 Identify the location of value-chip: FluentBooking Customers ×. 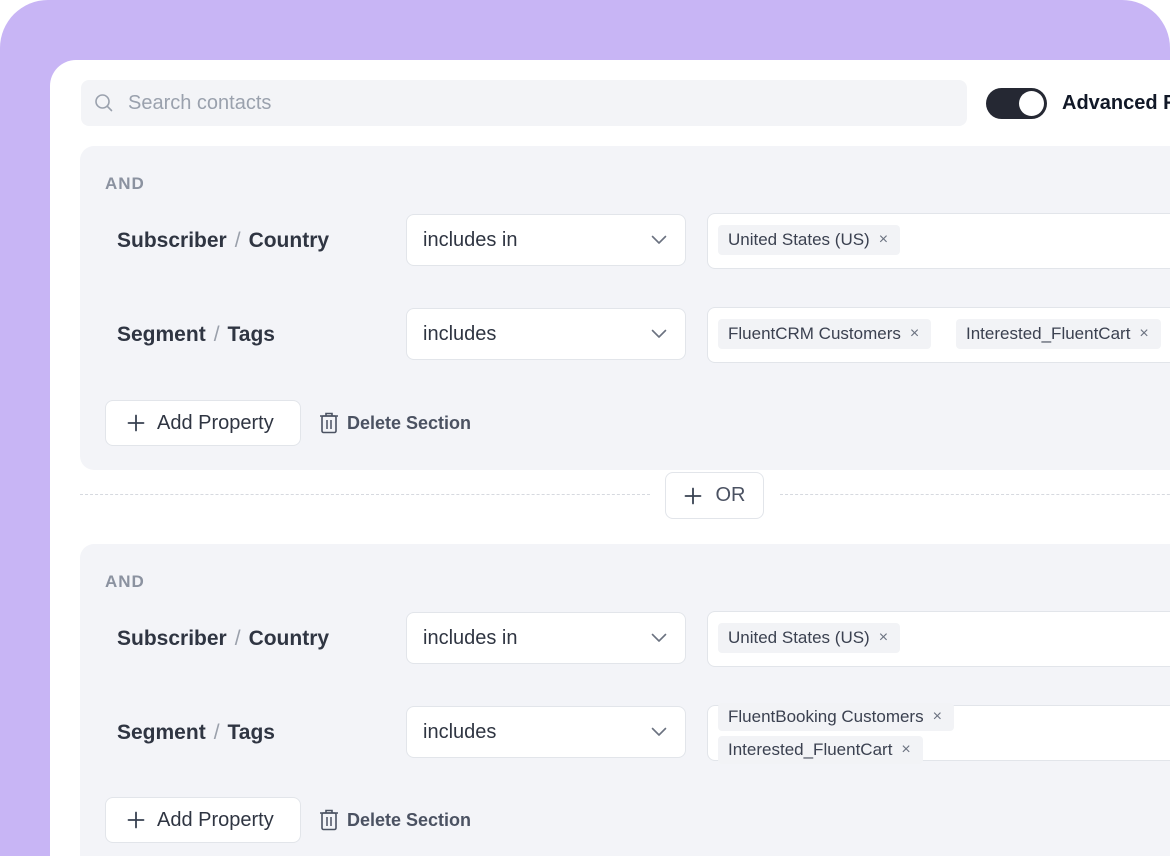
(836, 717).